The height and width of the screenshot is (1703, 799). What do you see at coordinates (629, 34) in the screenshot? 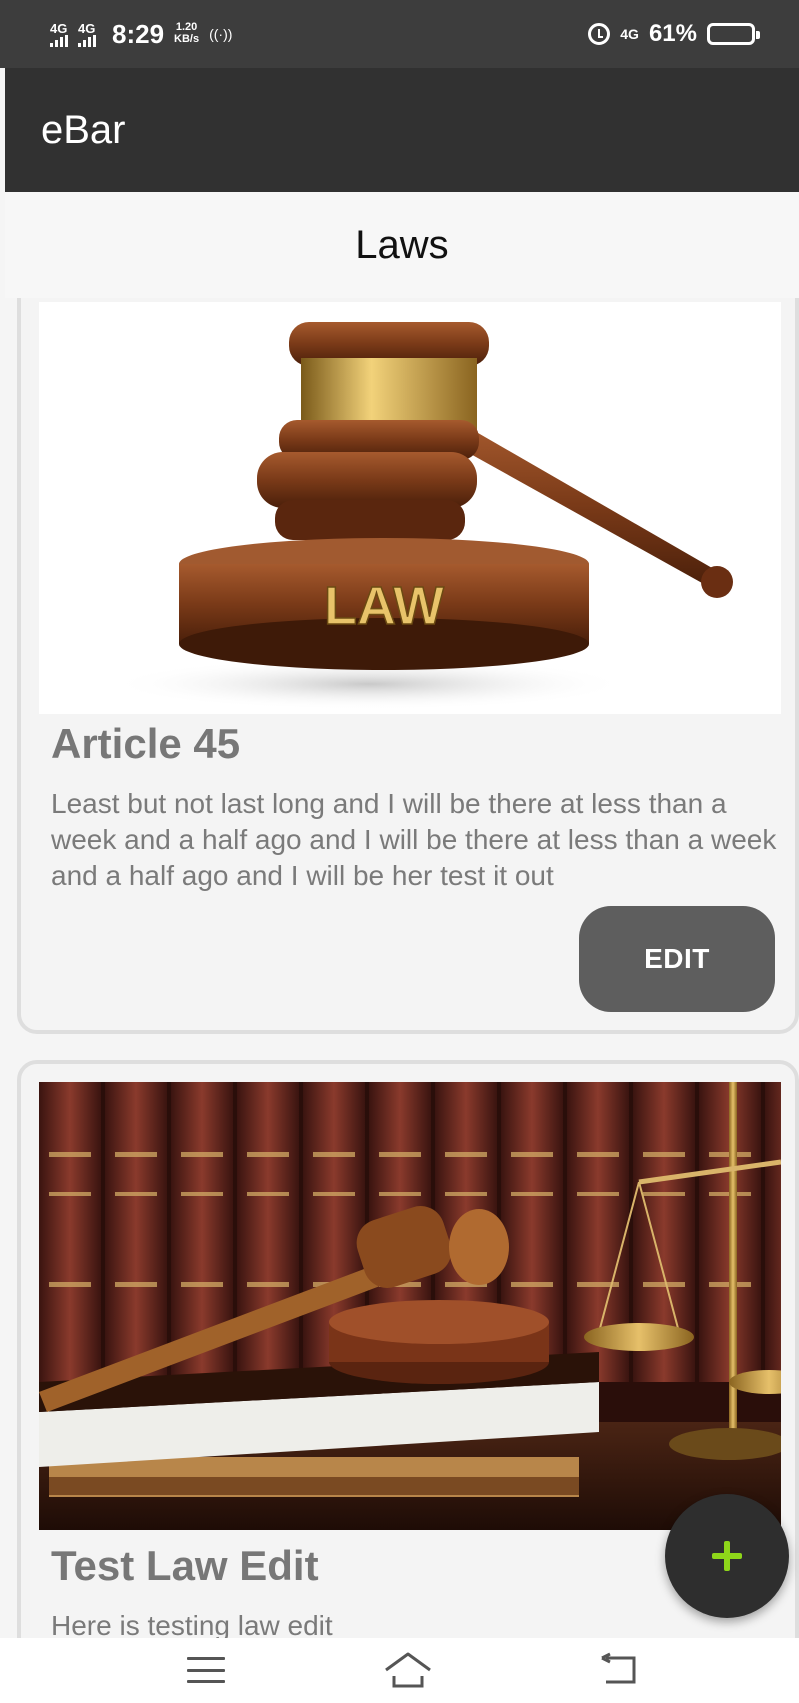
I see `mobile-data-label: 4G` at bounding box center [629, 34].